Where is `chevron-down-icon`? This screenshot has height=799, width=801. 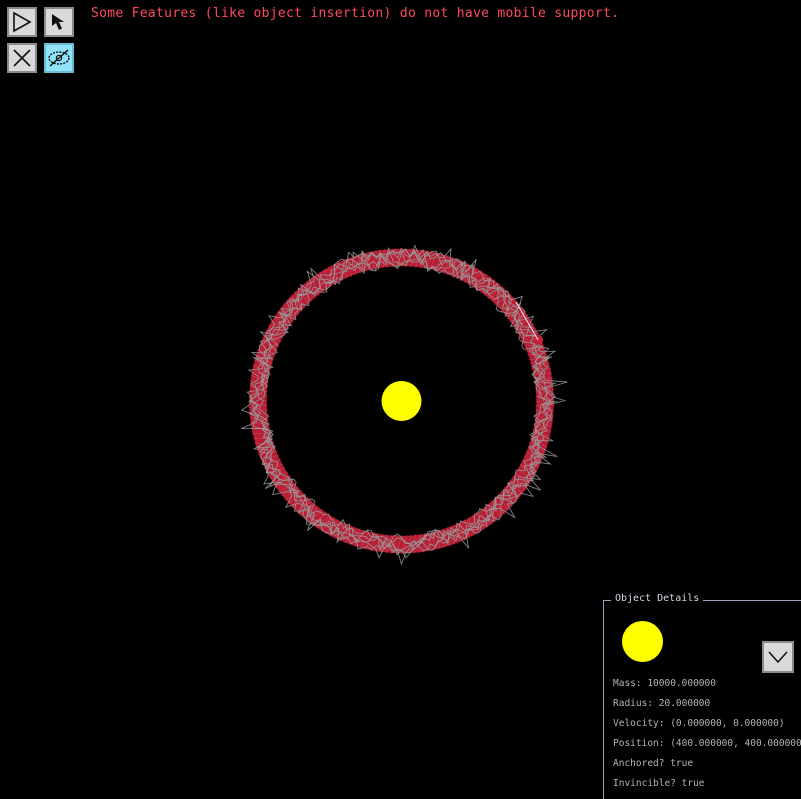 chevron-down-icon is located at coordinates (778, 657).